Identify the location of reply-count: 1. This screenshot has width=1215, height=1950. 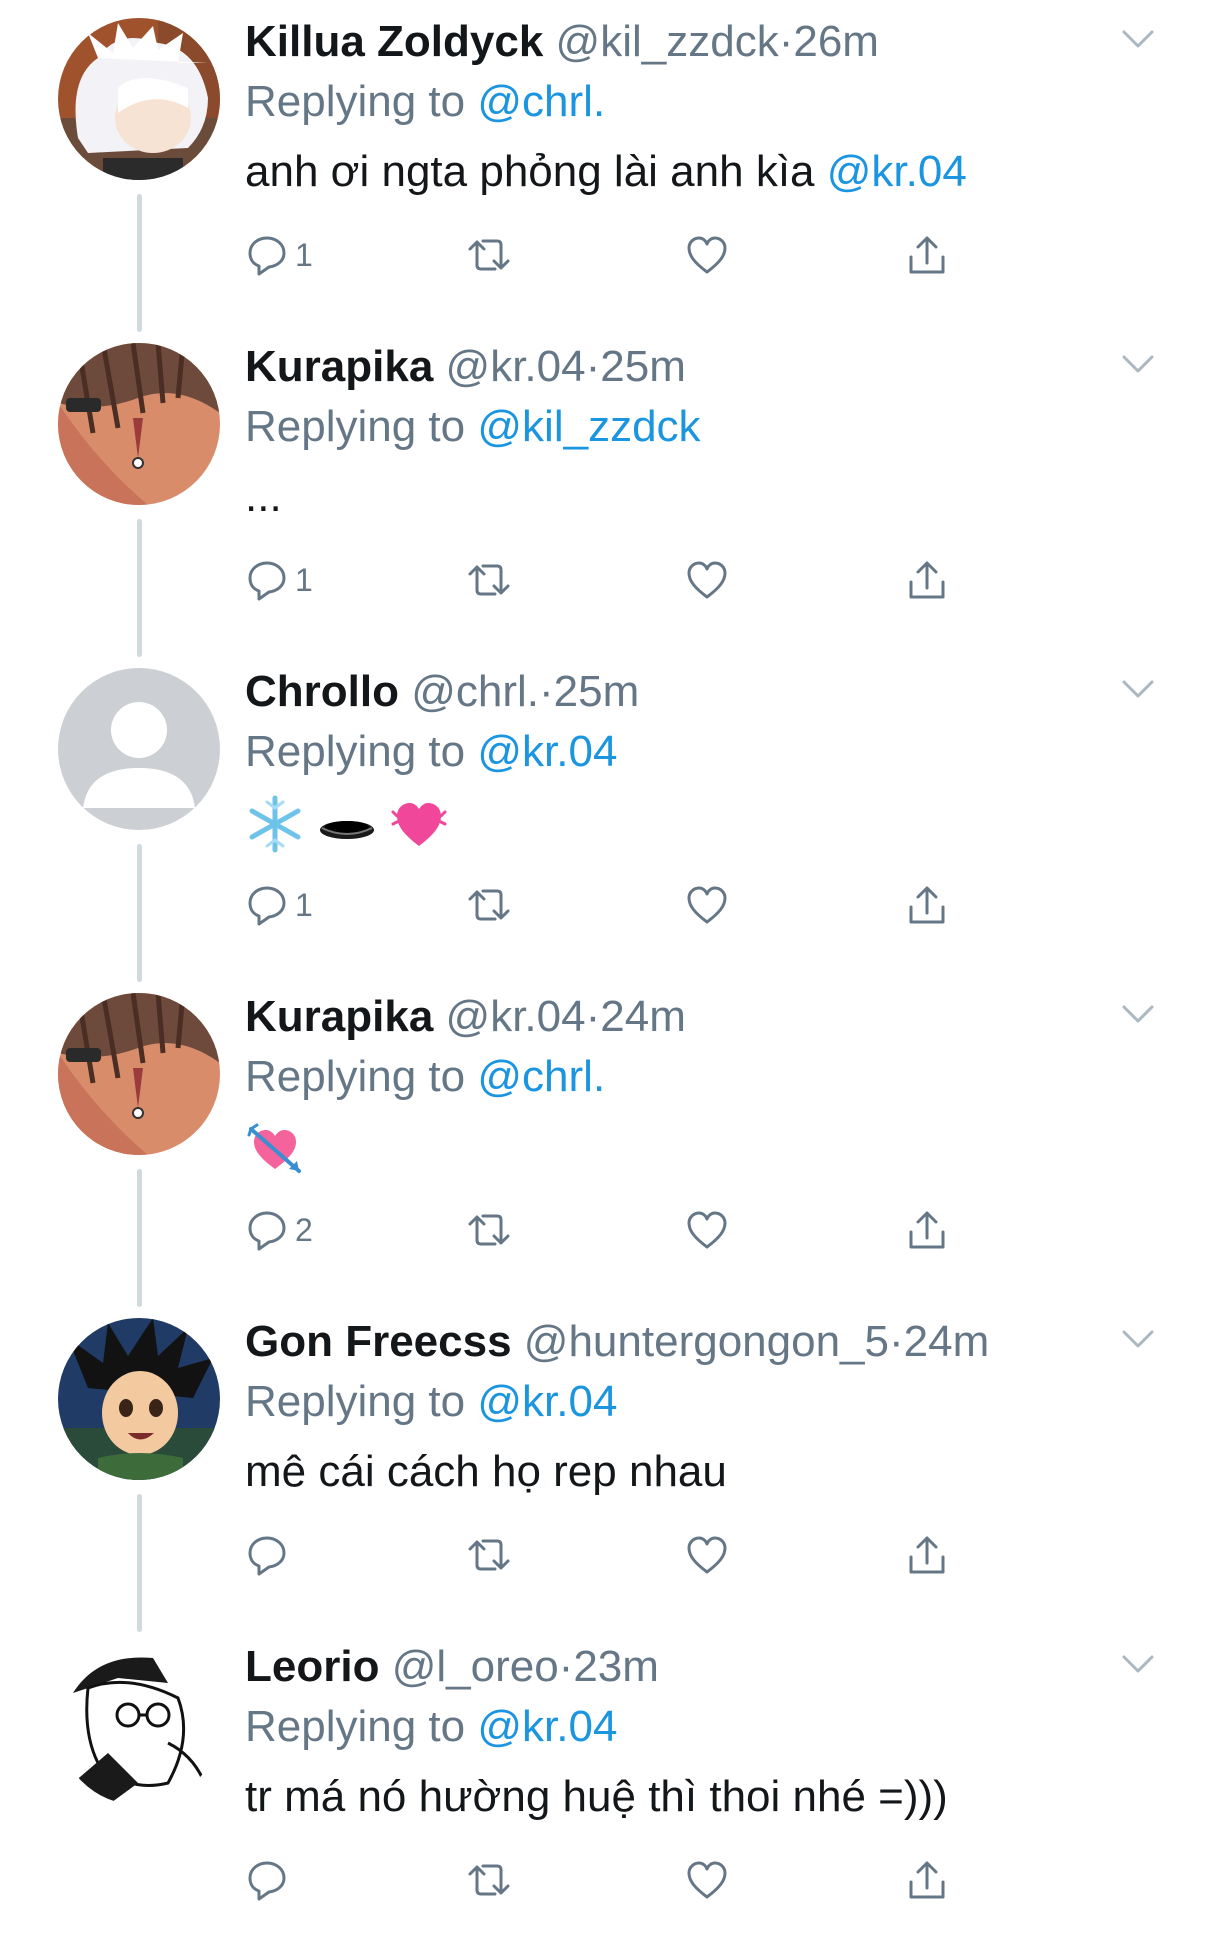
(304, 254).